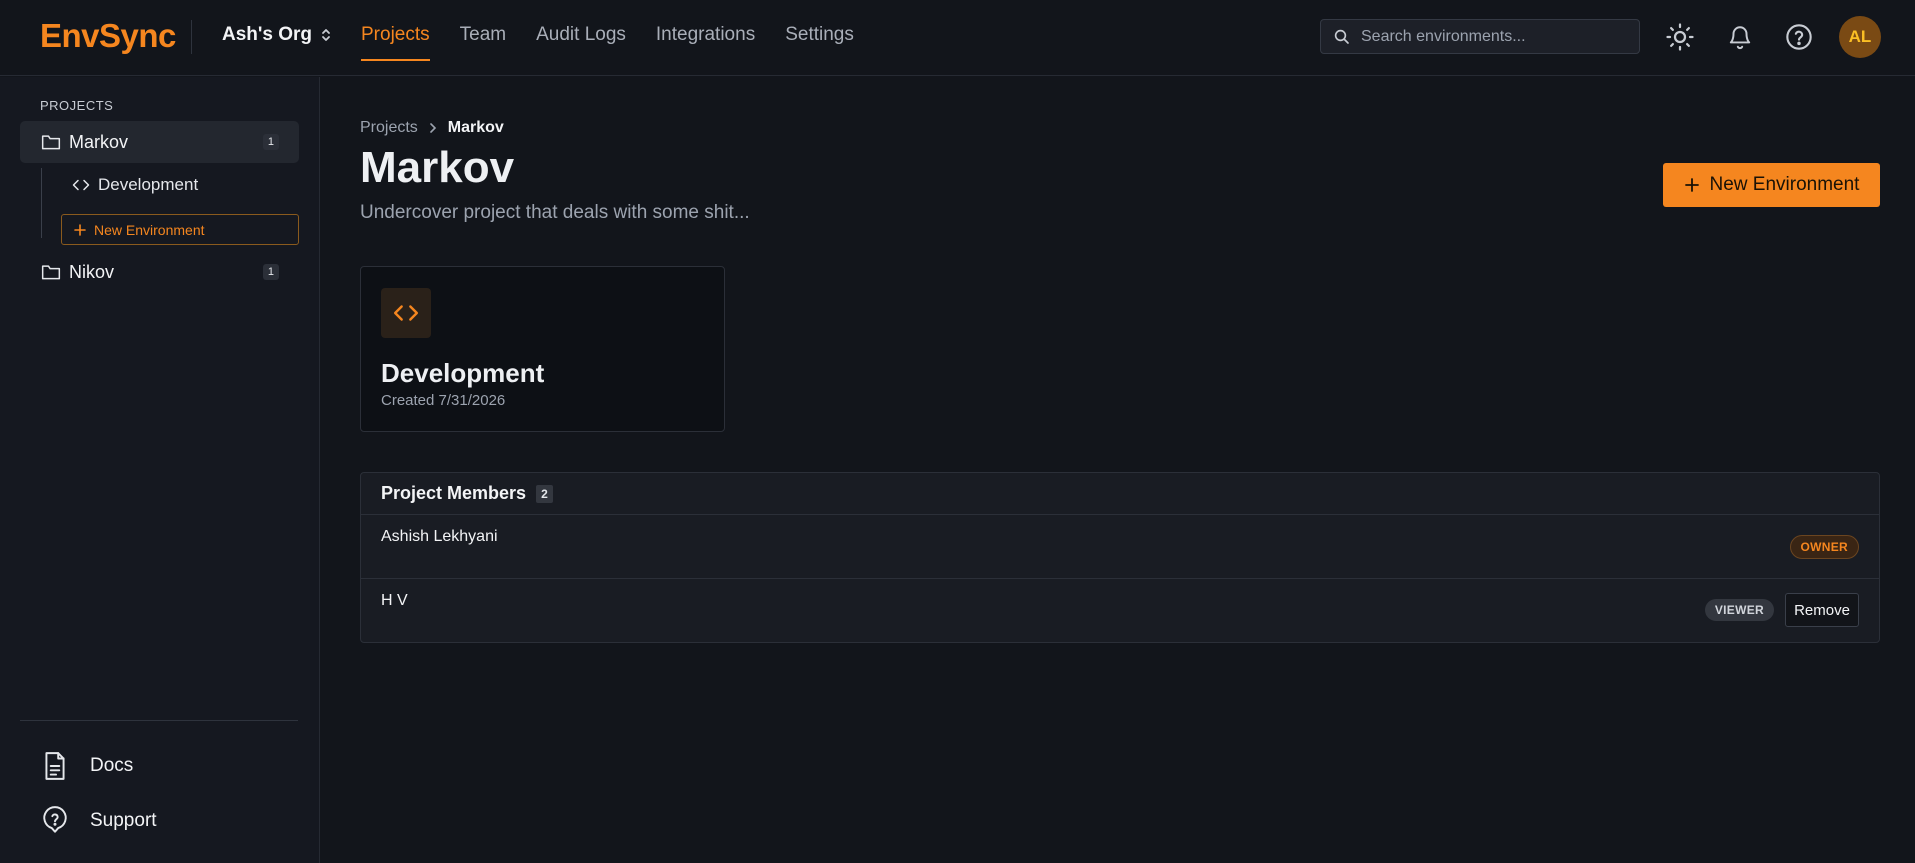 The image size is (1915, 863). What do you see at coordinates (705, 30) in the screenshot?
I see `nav-integrations: Integrations` at bounding box center [705, 30].